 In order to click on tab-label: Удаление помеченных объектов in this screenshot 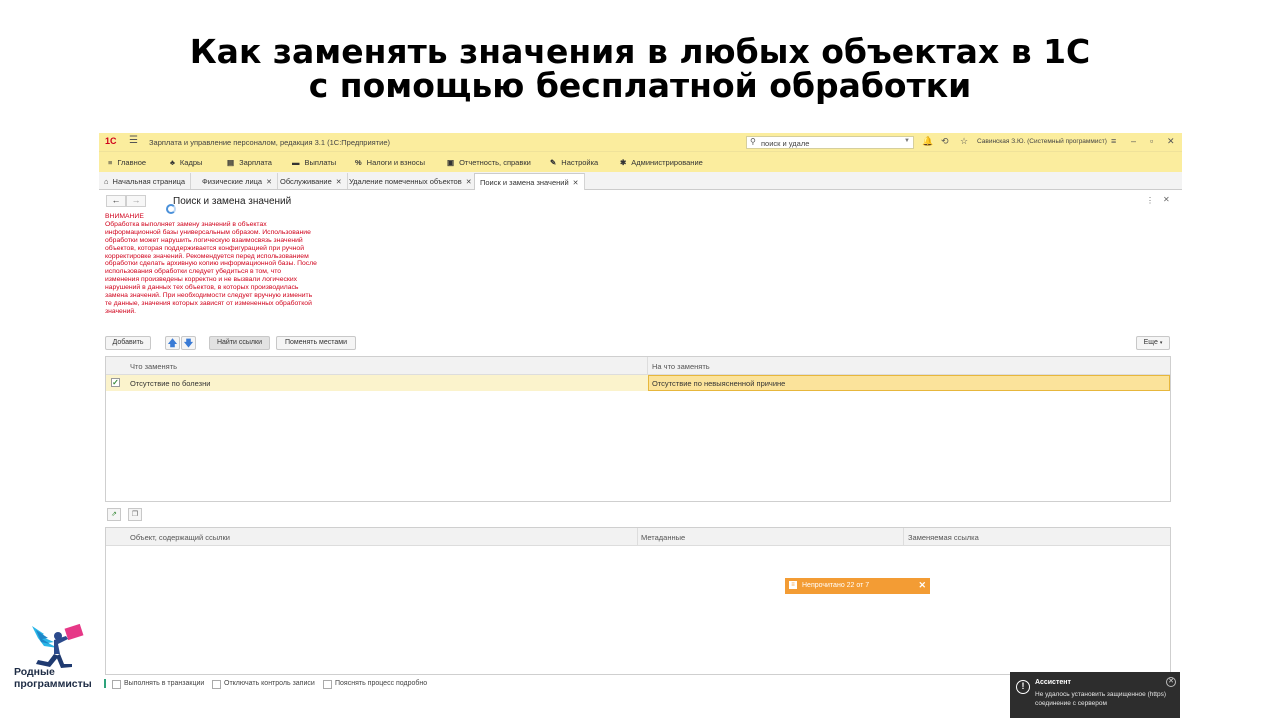, I will do `click(405, 181)`.